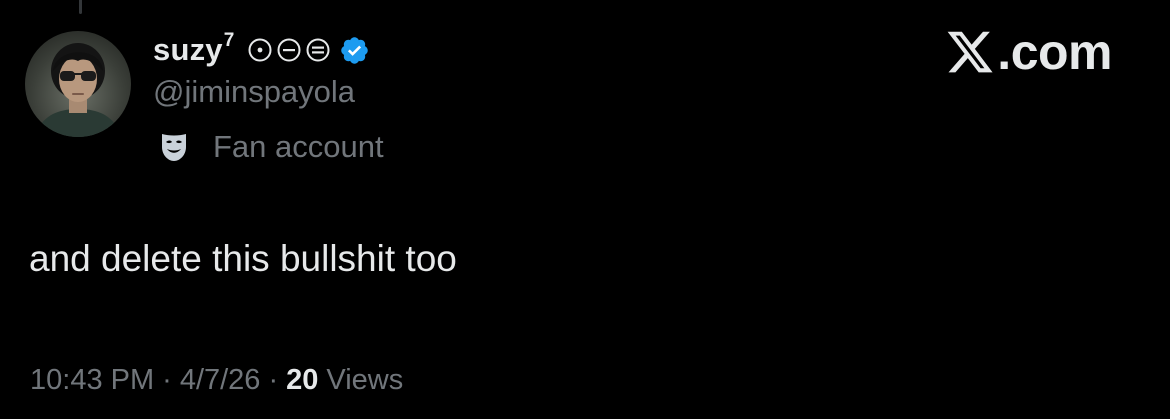 The height and width of the screenshot is (419, 1170). Describe the element at coordinates (254, 92) in the screenshot. I see `author-handle: @jiminspayola` at that location.